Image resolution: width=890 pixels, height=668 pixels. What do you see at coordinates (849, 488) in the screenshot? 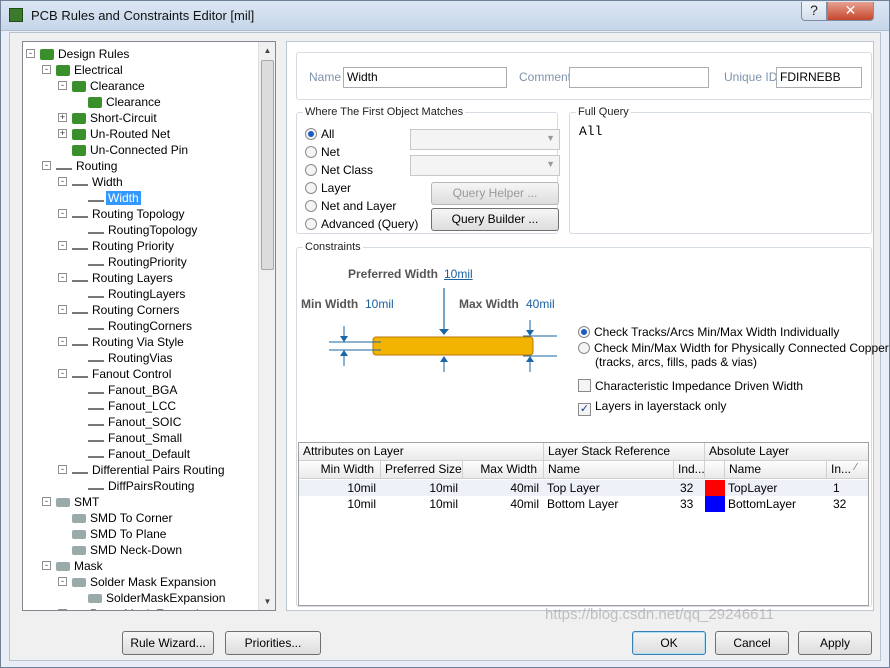
I see `table-cell: 1` at bounding box center [849, 488].